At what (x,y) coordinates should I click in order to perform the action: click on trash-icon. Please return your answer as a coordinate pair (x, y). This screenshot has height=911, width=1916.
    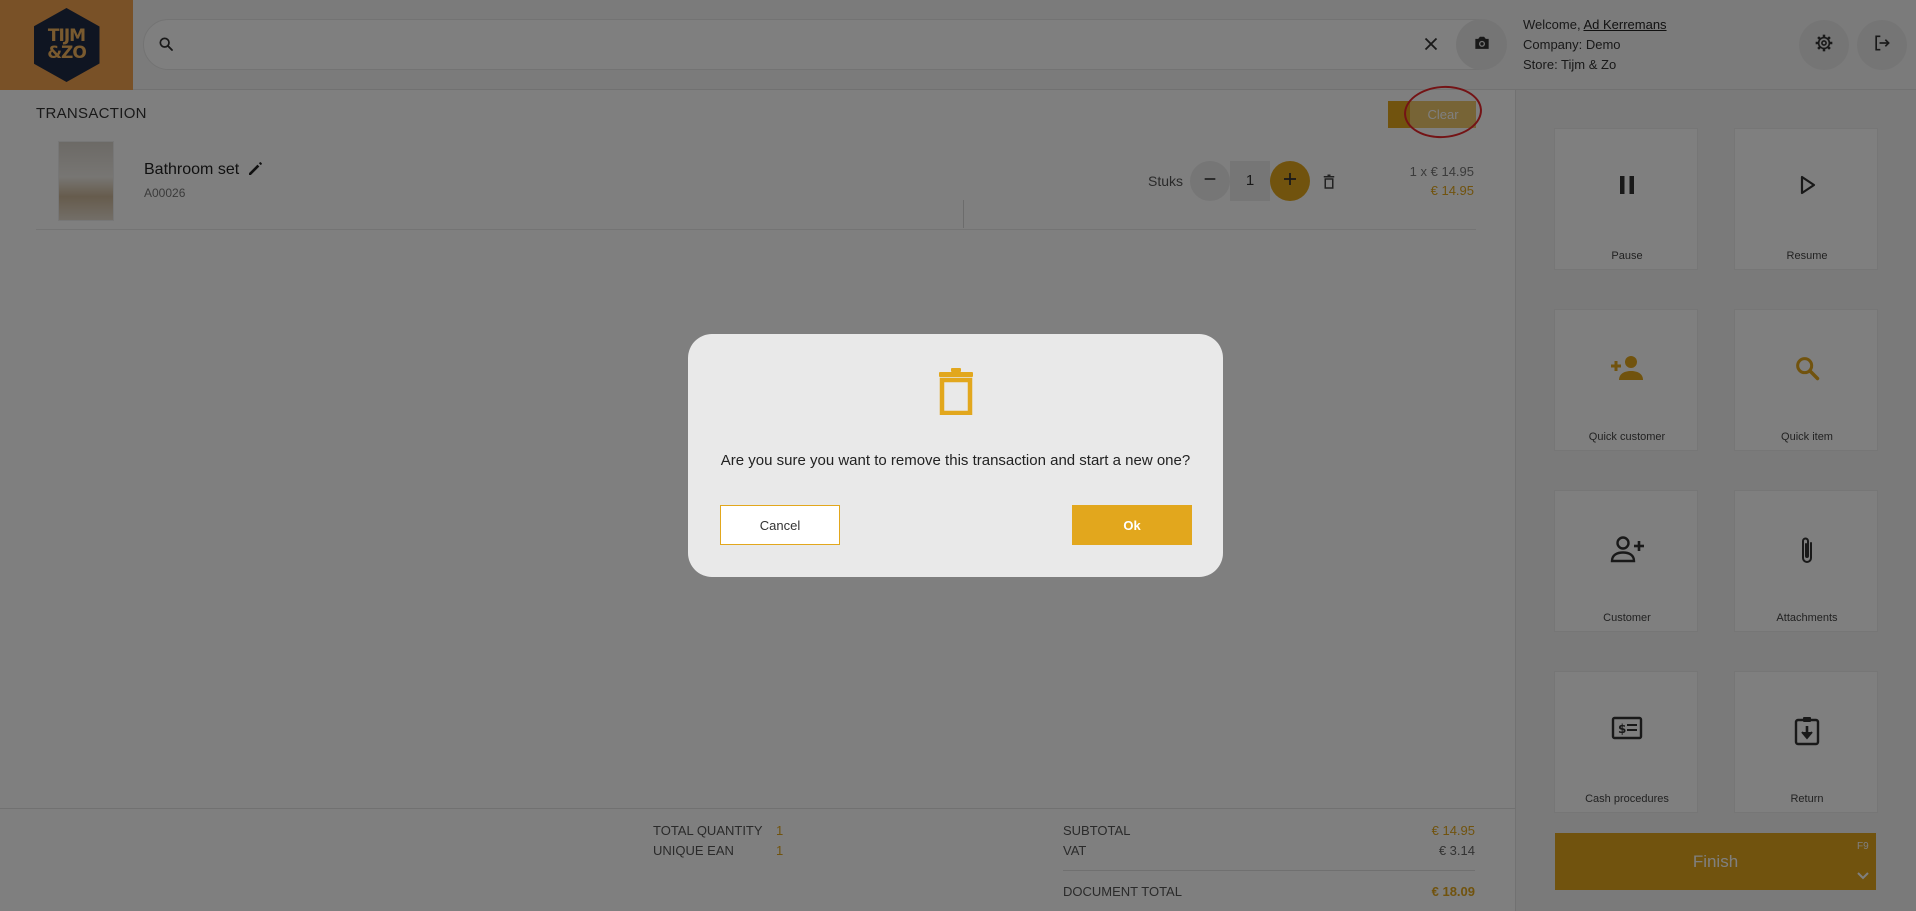
    Looking at the image, I should click on (956, 393).